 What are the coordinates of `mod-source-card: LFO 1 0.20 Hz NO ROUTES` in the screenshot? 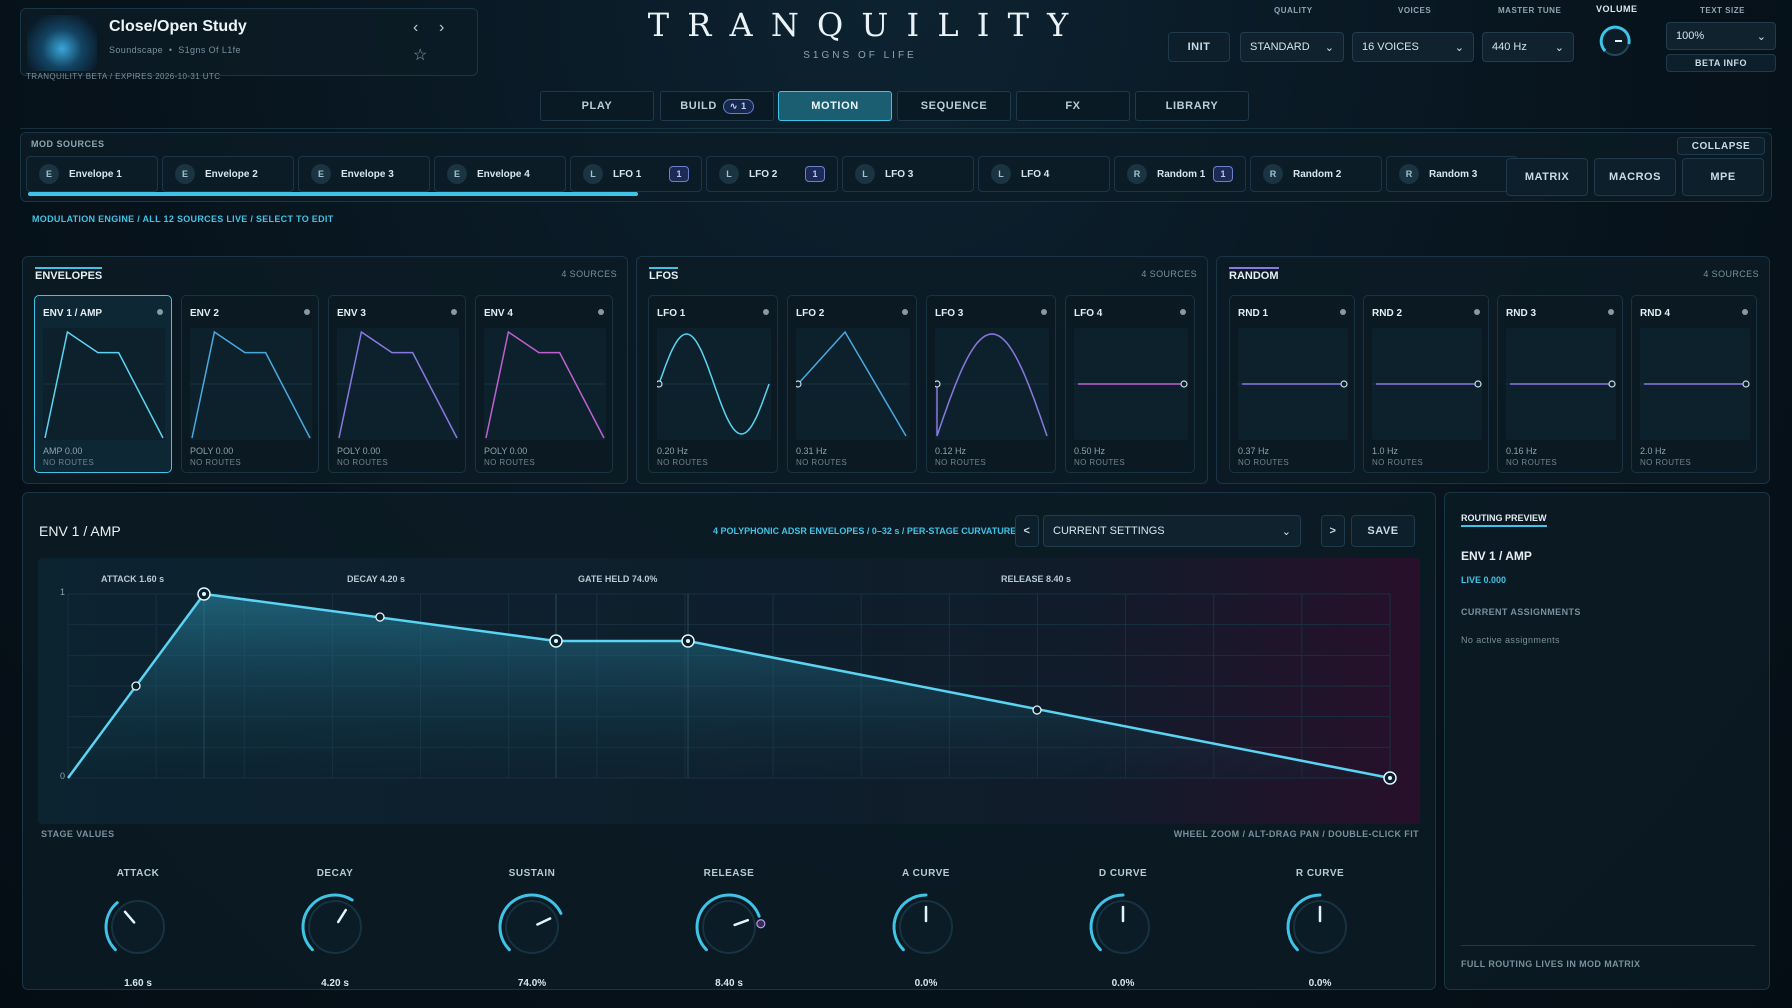 It's located at (713, 384).